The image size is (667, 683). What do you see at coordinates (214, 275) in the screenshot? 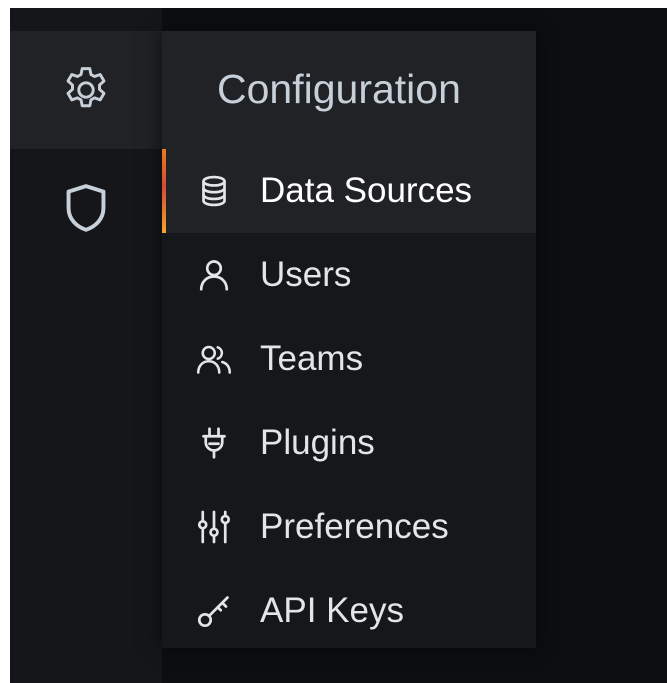
I see `user-icon` at bounding box center [214, 275].